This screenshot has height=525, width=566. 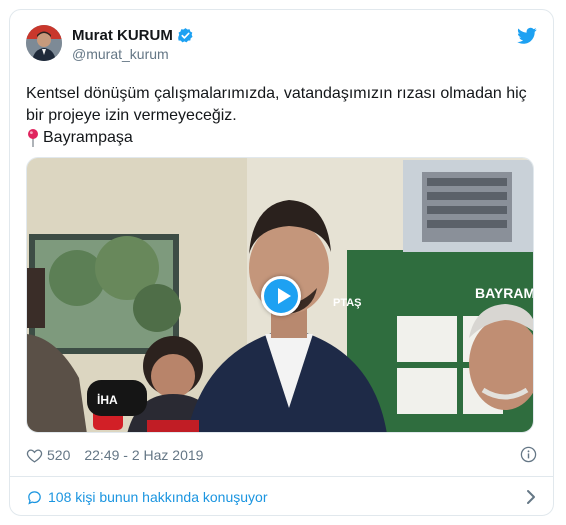 I want to click on location-line: Bayrampaşa, so click(x=281, y=138).